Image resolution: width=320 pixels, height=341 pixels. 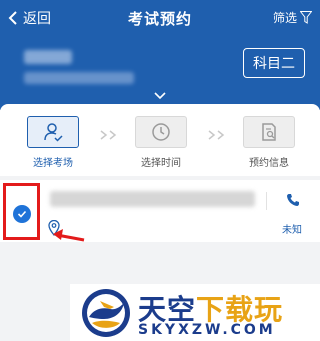 What do you see at coordinates (160, 96) in the screenshot?
I see `chevron-down-icon` at bounding box center [160, 96].